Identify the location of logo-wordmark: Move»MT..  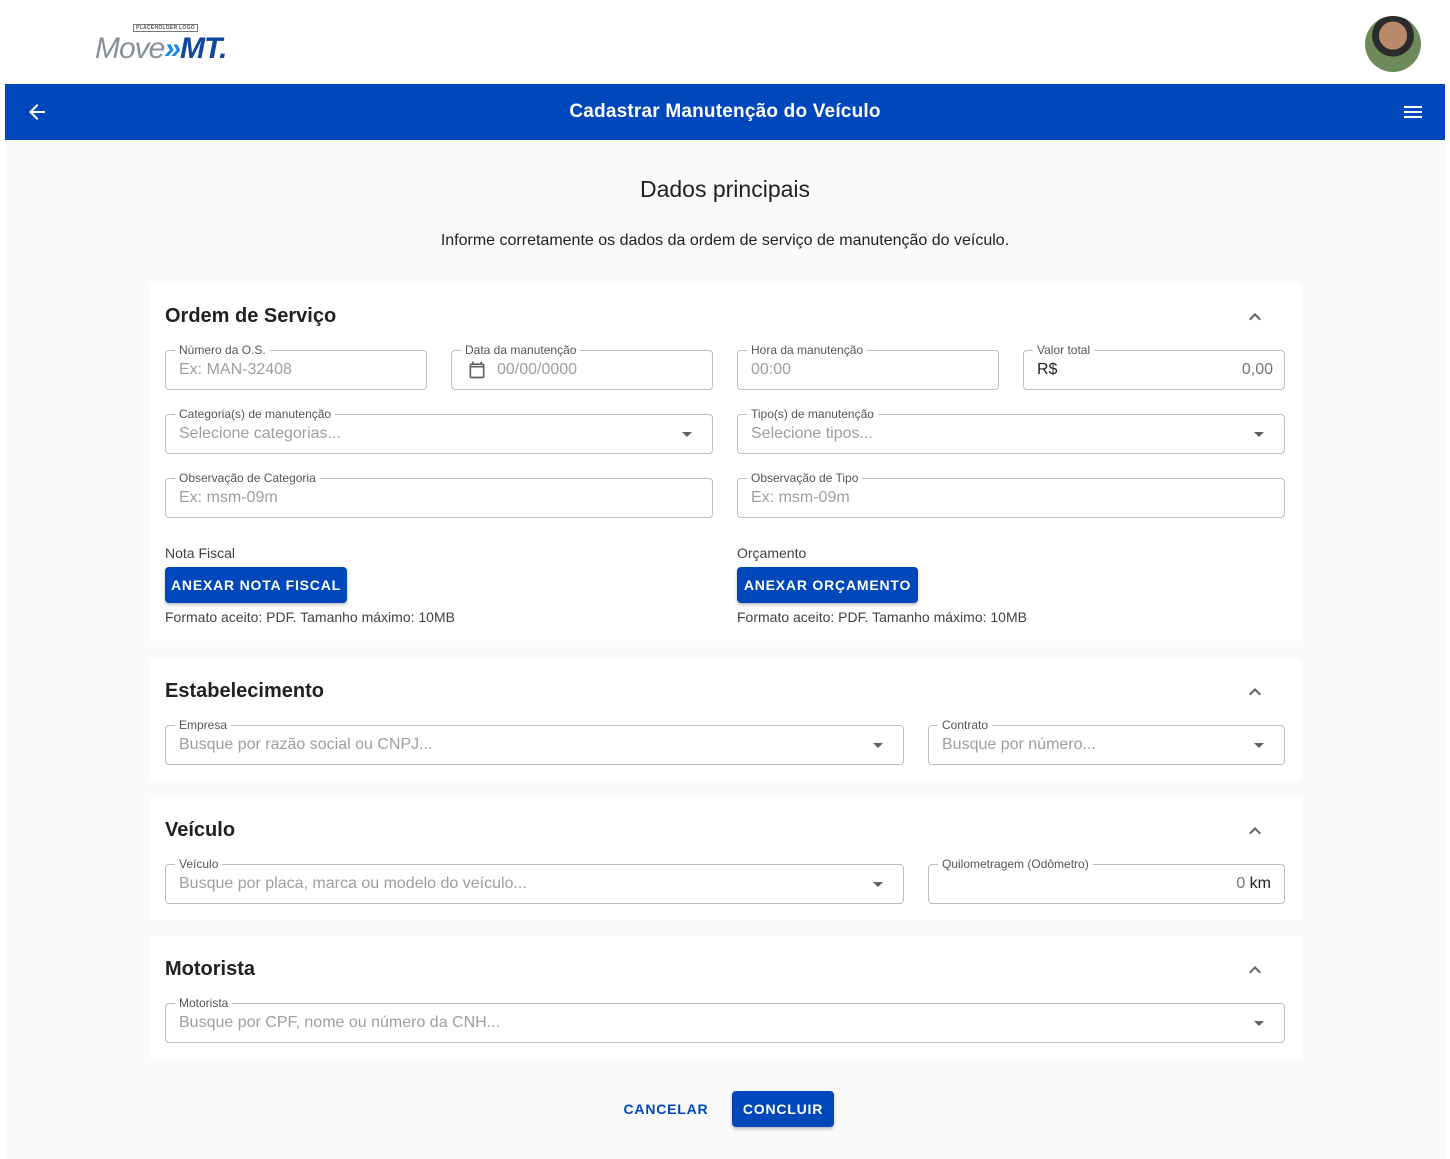
(161, 48).